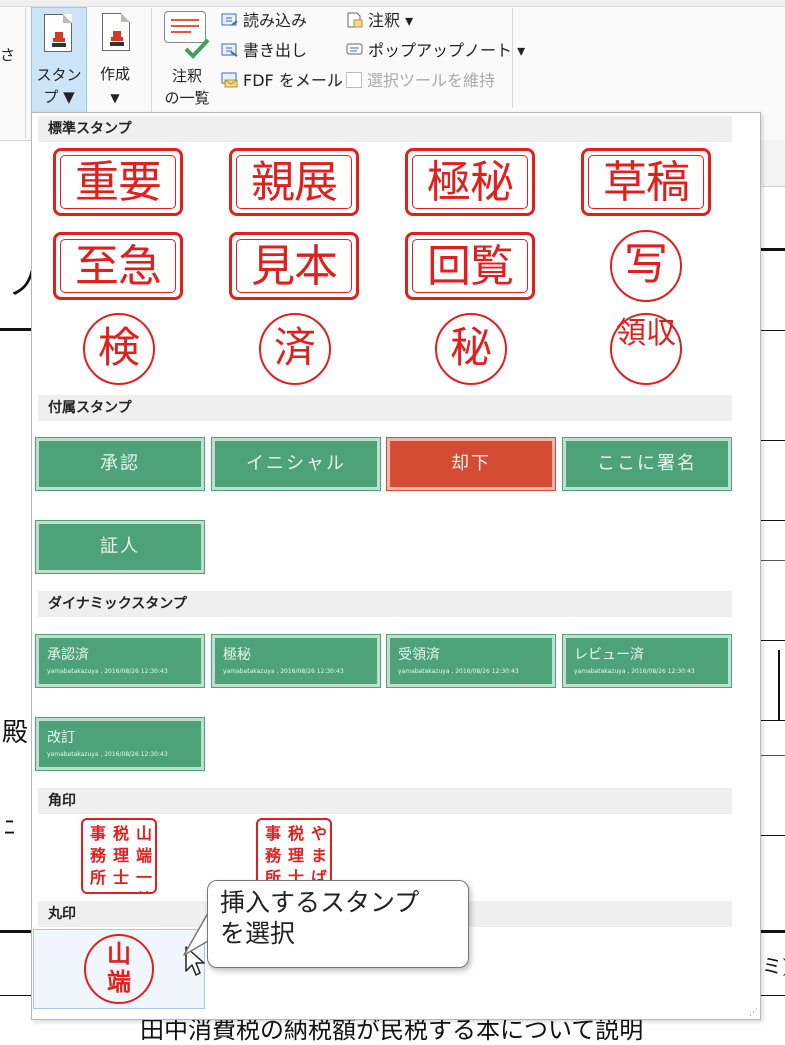 This screenshot has height=1045, width=785. Describe the element at coordinates (59, 97) in the screenshot. I see `stamp-button-label-2: プ ▼` at that location.